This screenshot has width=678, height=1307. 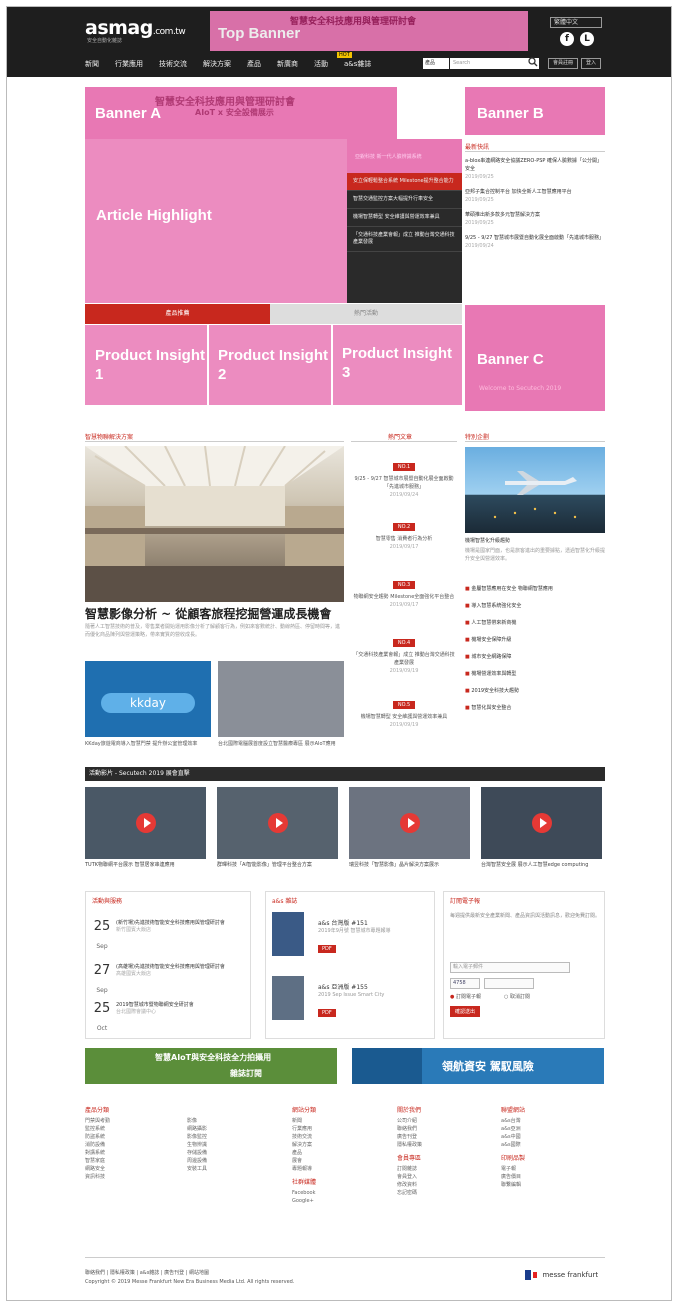 What do you see at coordinates (169, 982) in the screenshot?
I see `event-item: 27 Sep (高雄場)先進技術智能安全科技應用與管理研討會 高雄國賓大飯店` at bounding box center [169, 982].